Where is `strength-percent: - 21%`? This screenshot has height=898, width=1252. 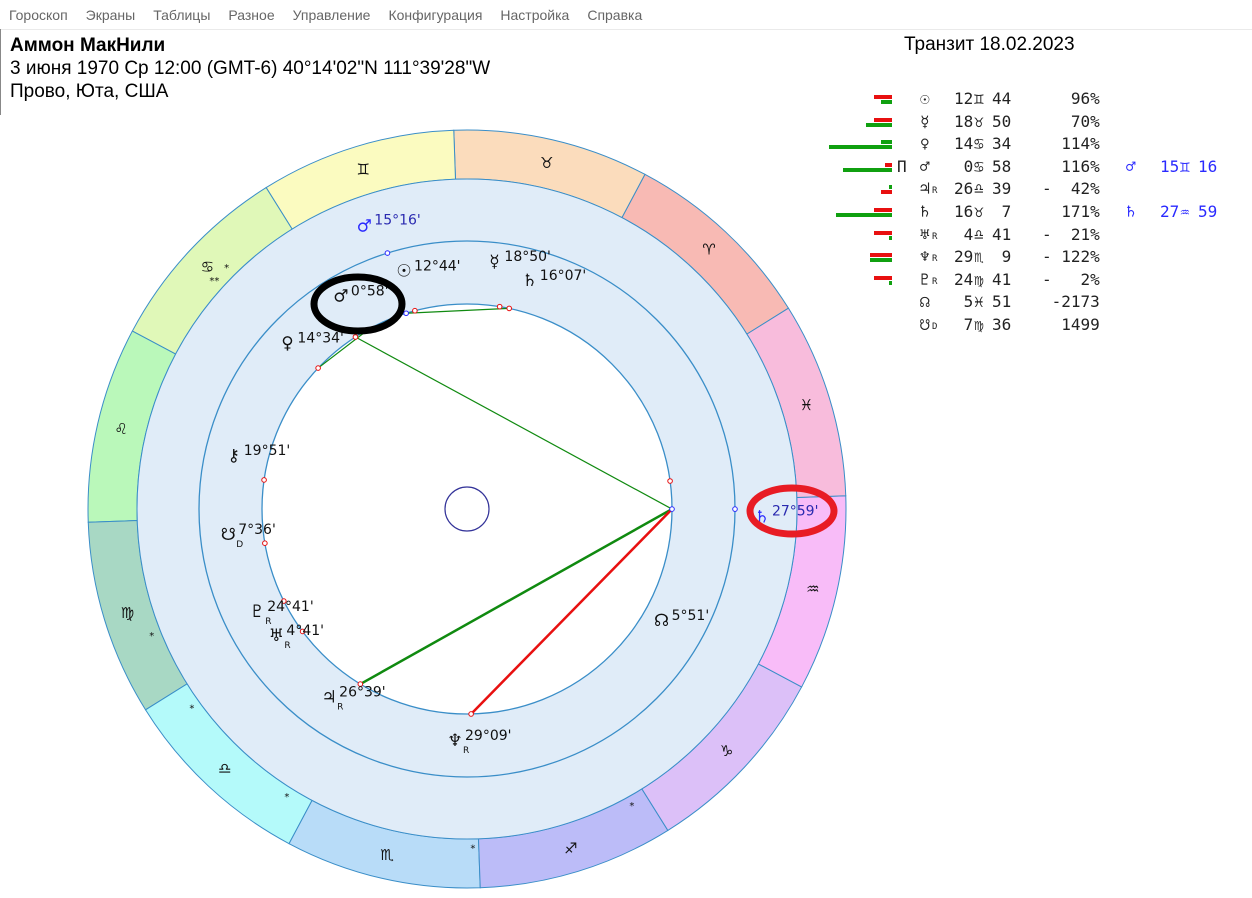 strength-percent: - 21% is located at coordinates (1071, 234).